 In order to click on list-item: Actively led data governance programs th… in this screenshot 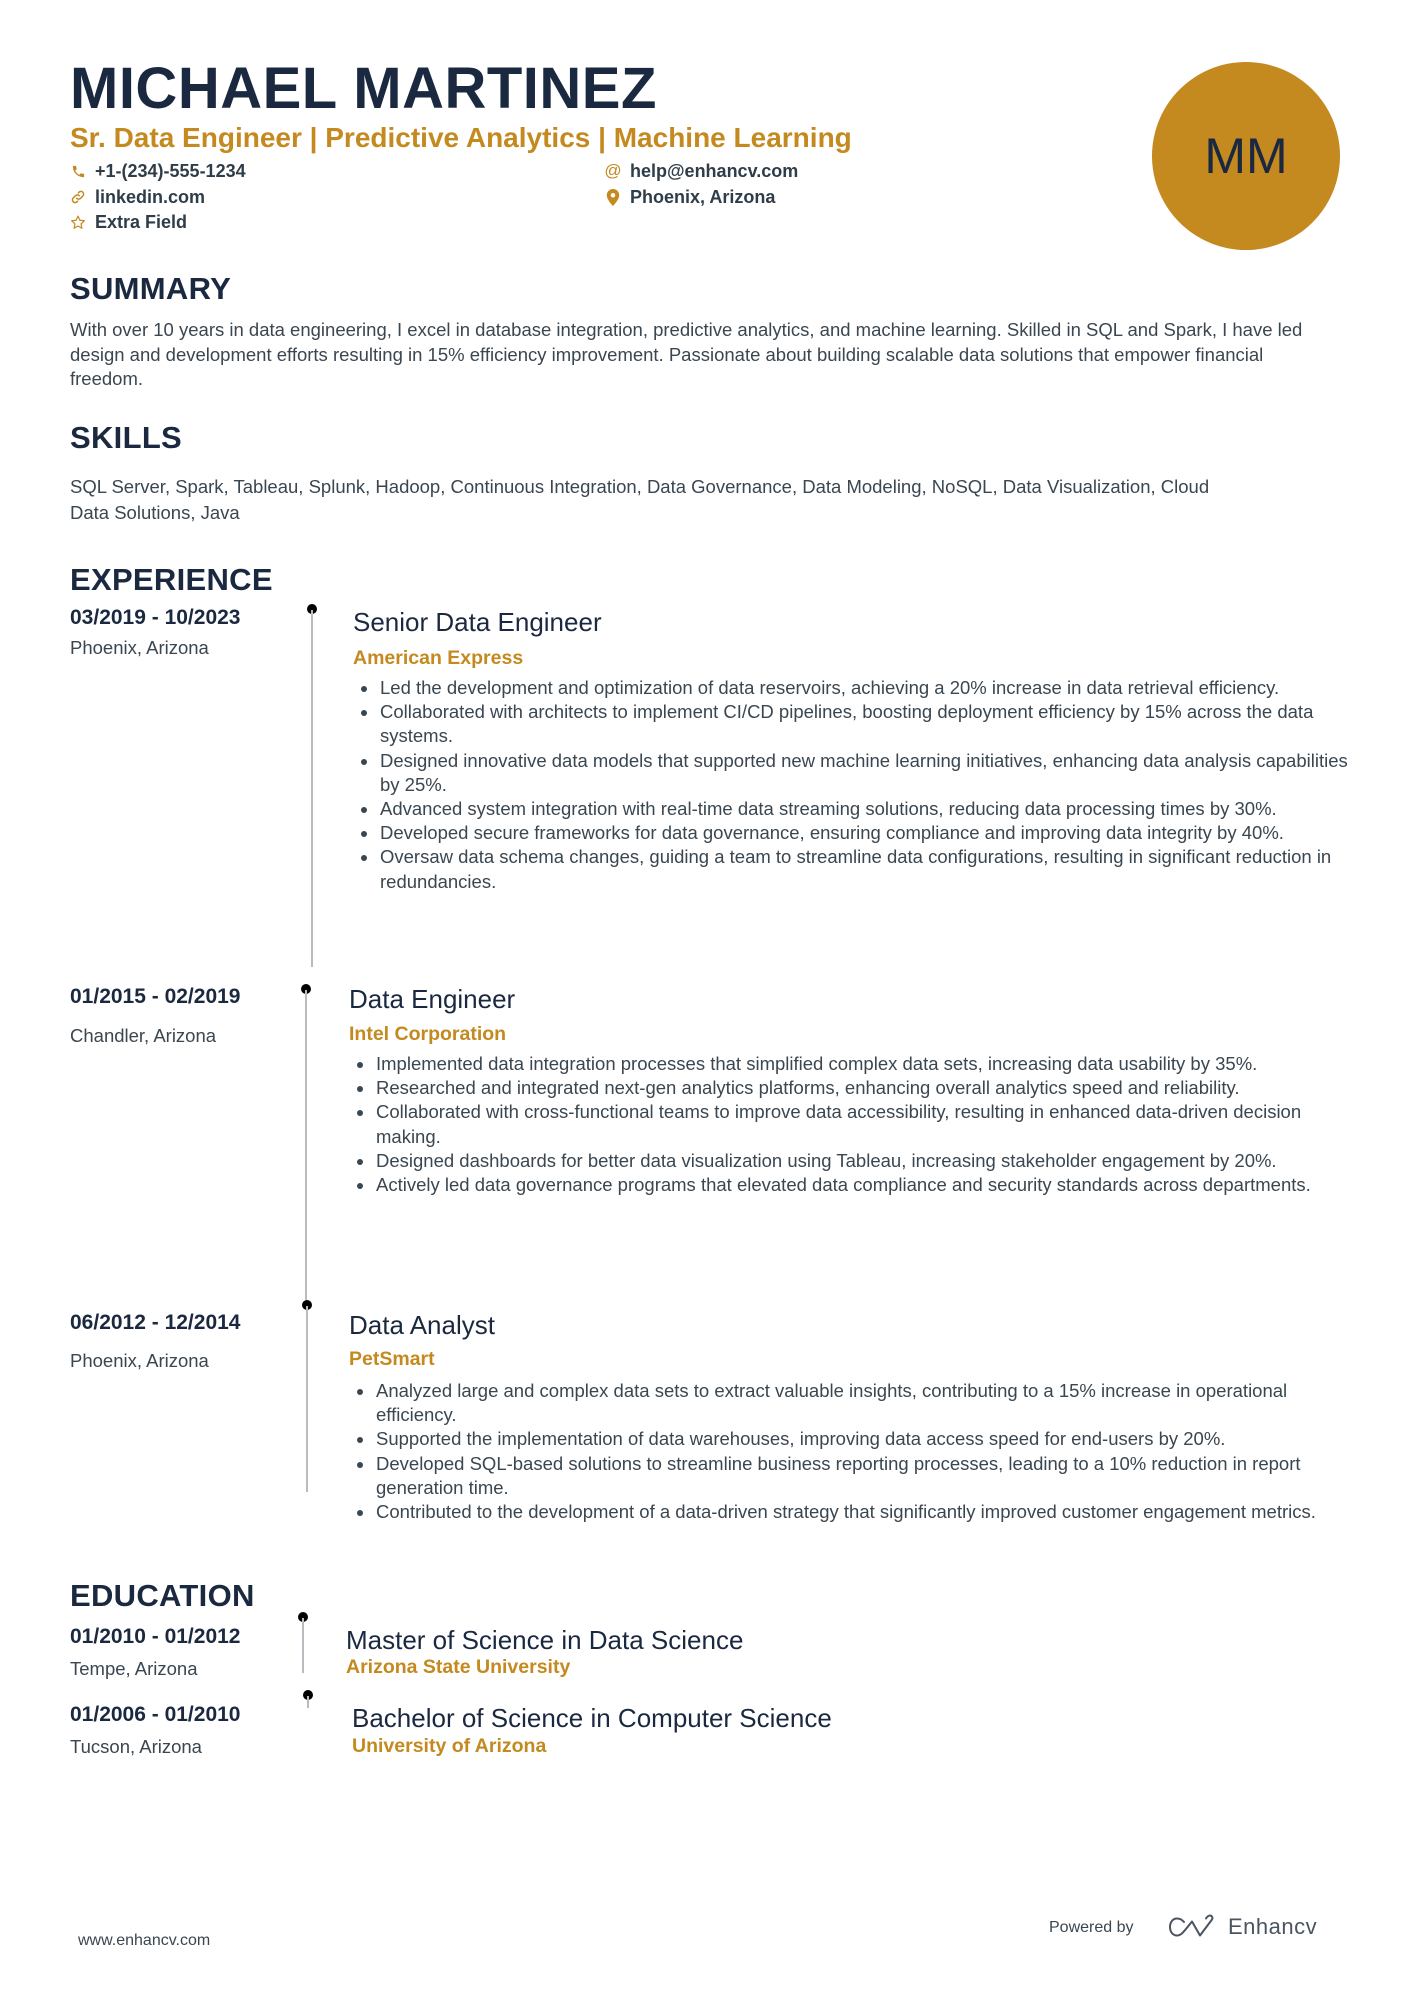, I will do `click(851, 1185)`.